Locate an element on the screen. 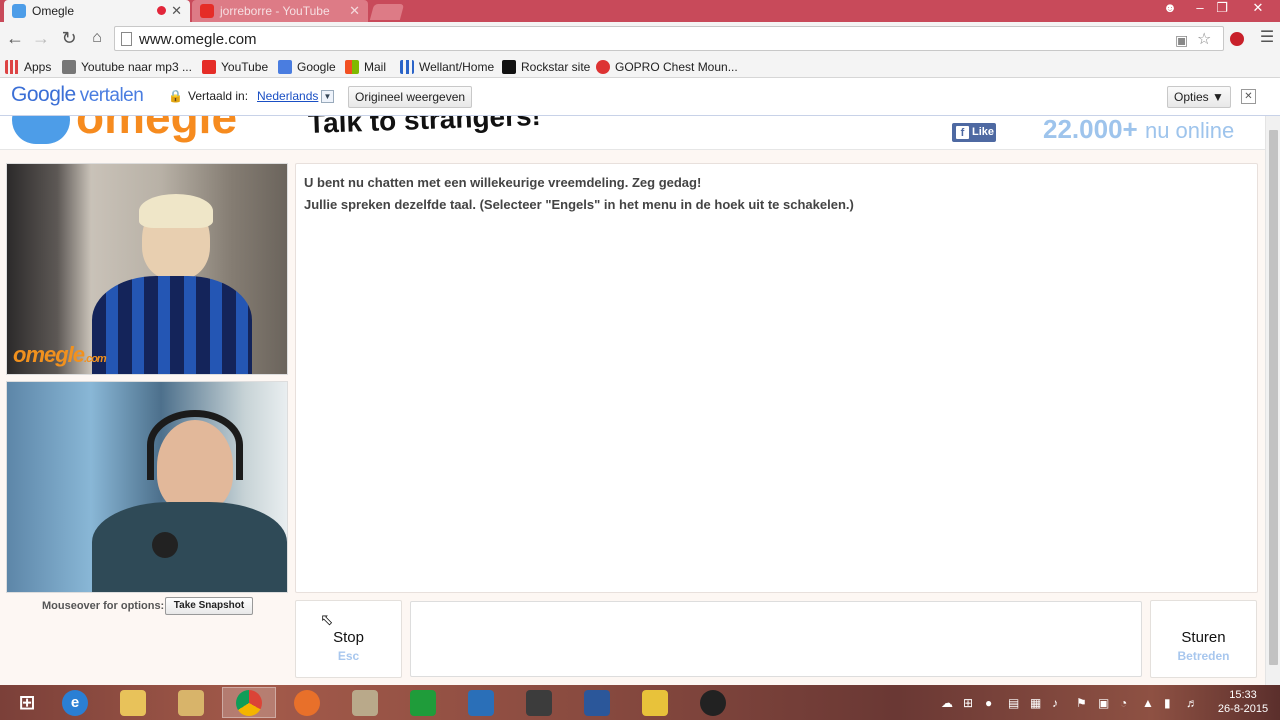 This screenshot has height=720, width=1280. store-icon is located at coordinates (423, 702).